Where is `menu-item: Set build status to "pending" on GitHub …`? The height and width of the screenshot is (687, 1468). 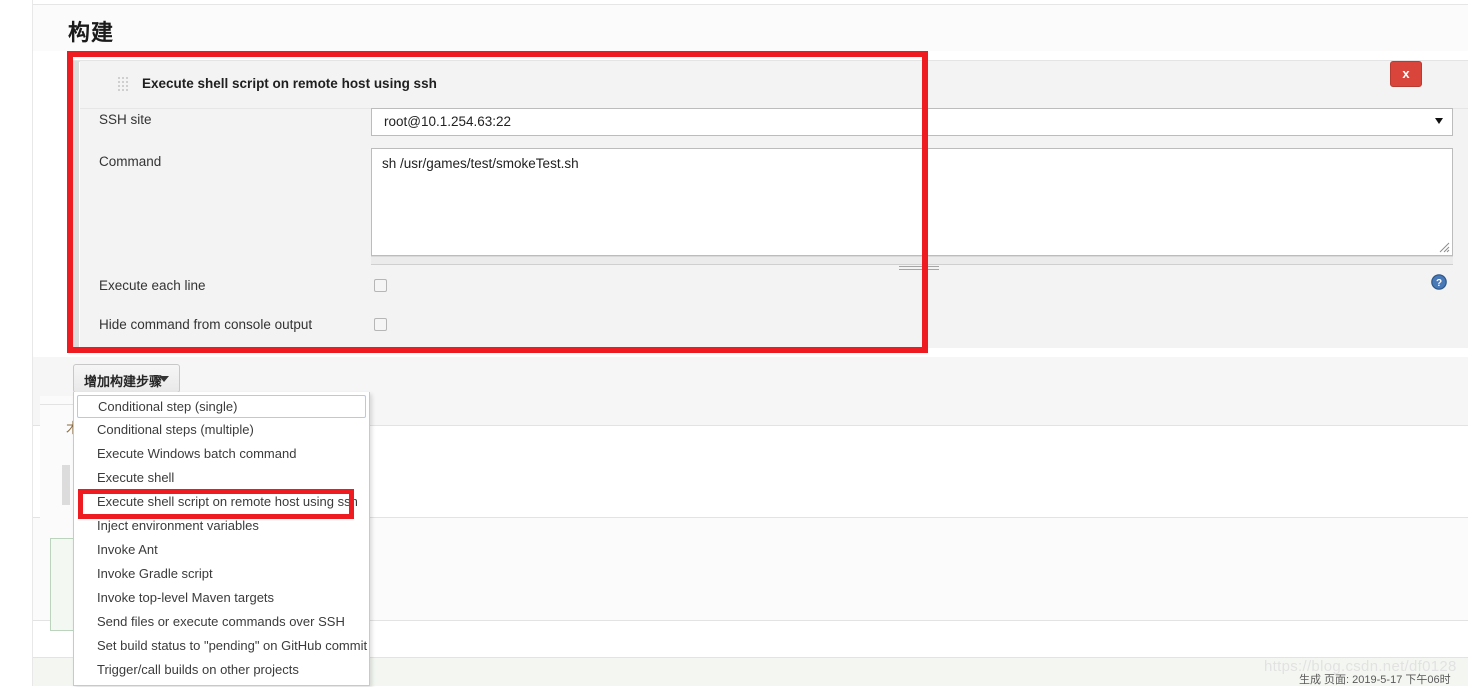 menu-item: Set build status to "pending" on GitHub … is located at coordinates (221, 646).